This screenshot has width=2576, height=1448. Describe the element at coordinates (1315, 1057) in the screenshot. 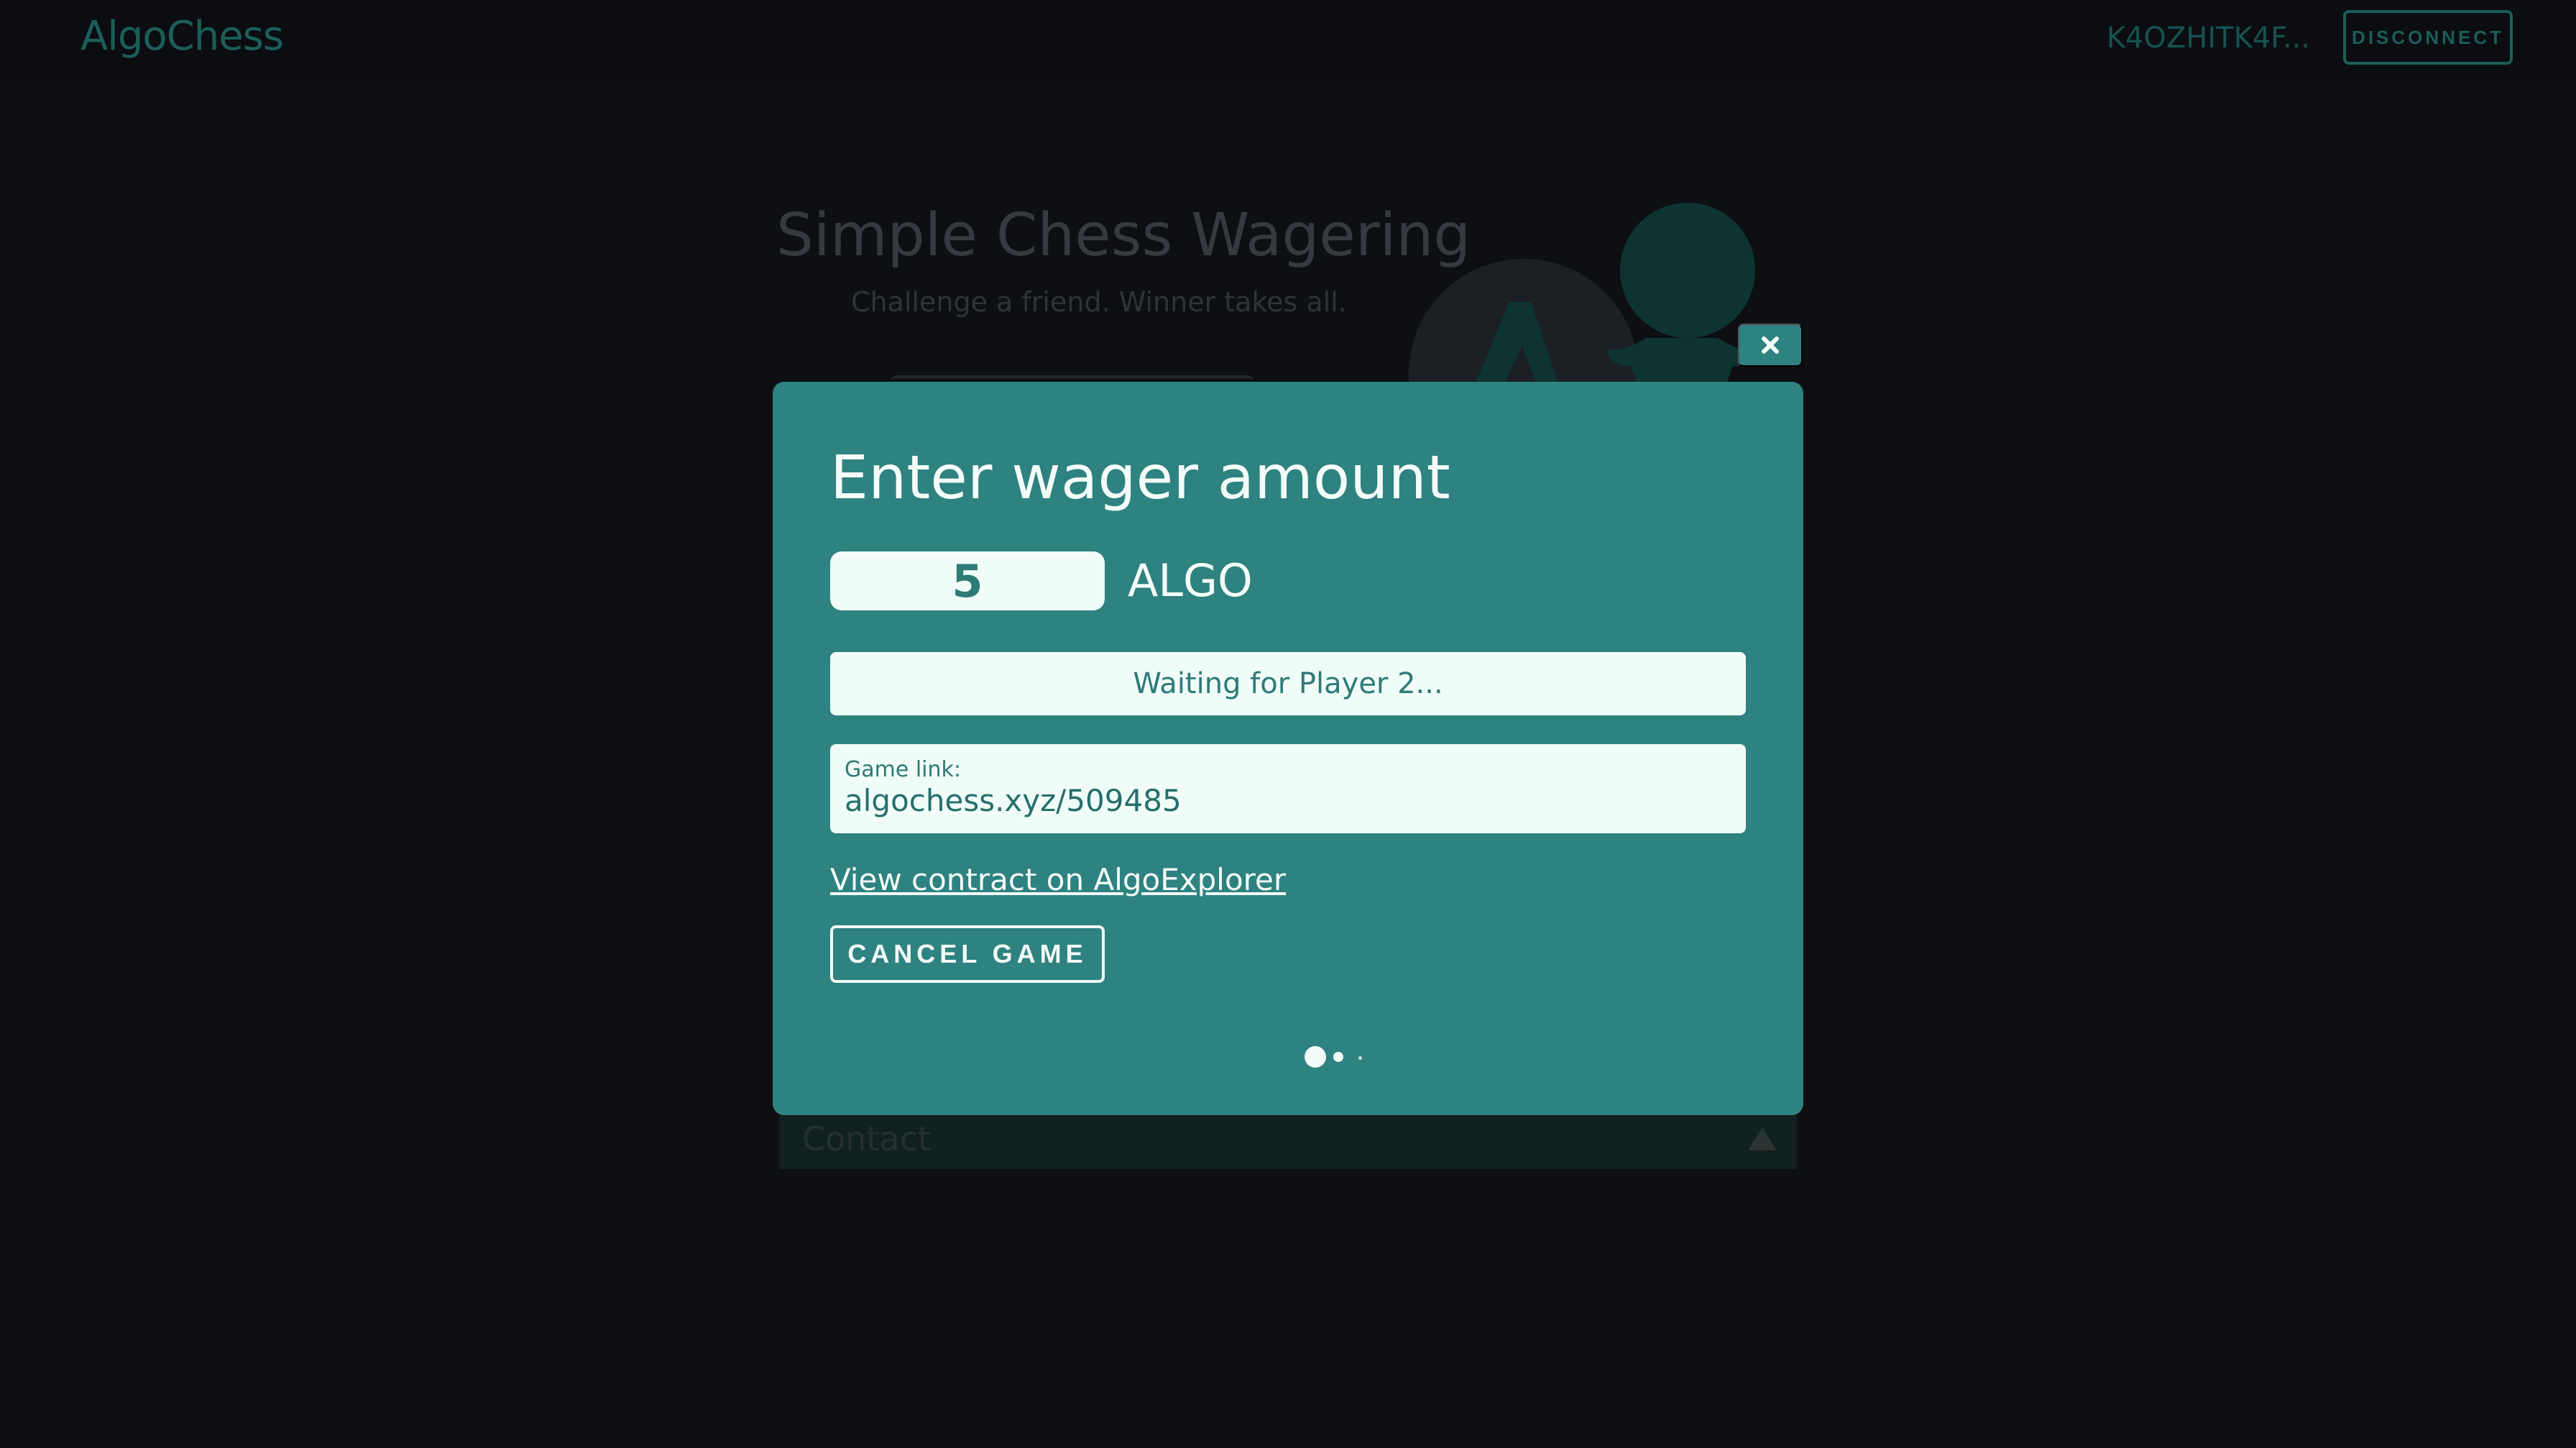

I see `loading-dot-large` at that location.